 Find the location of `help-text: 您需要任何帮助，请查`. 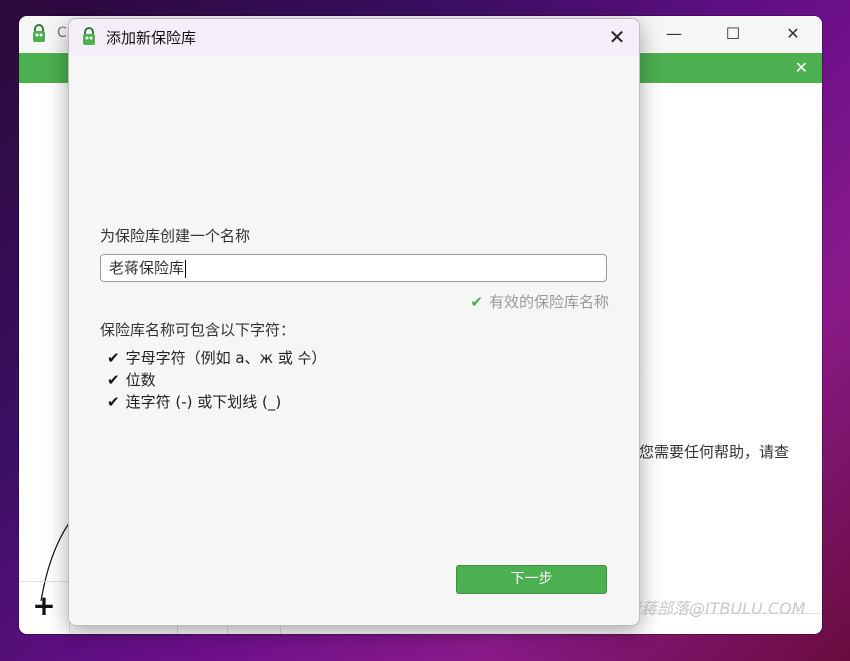

help-text: 您需要任何帮助，请查 is located at coordinates (714, 452).